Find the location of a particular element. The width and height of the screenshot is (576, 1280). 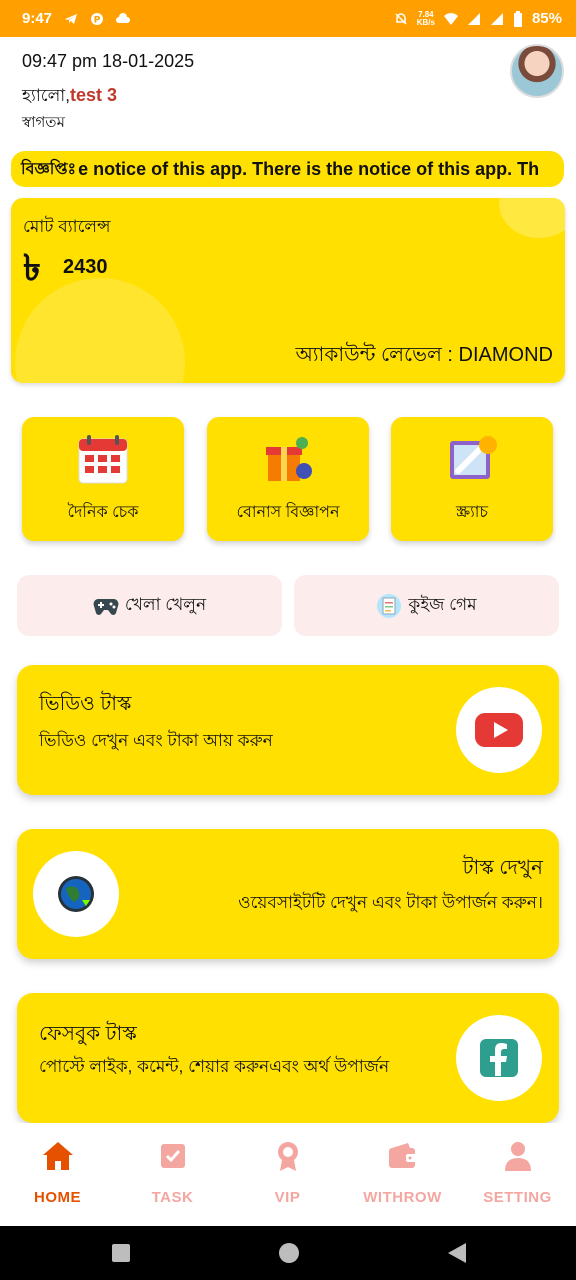

bottom-navigation: HOME TASK VIP WITHROW SETTING is located at coordinates (288, 1174).